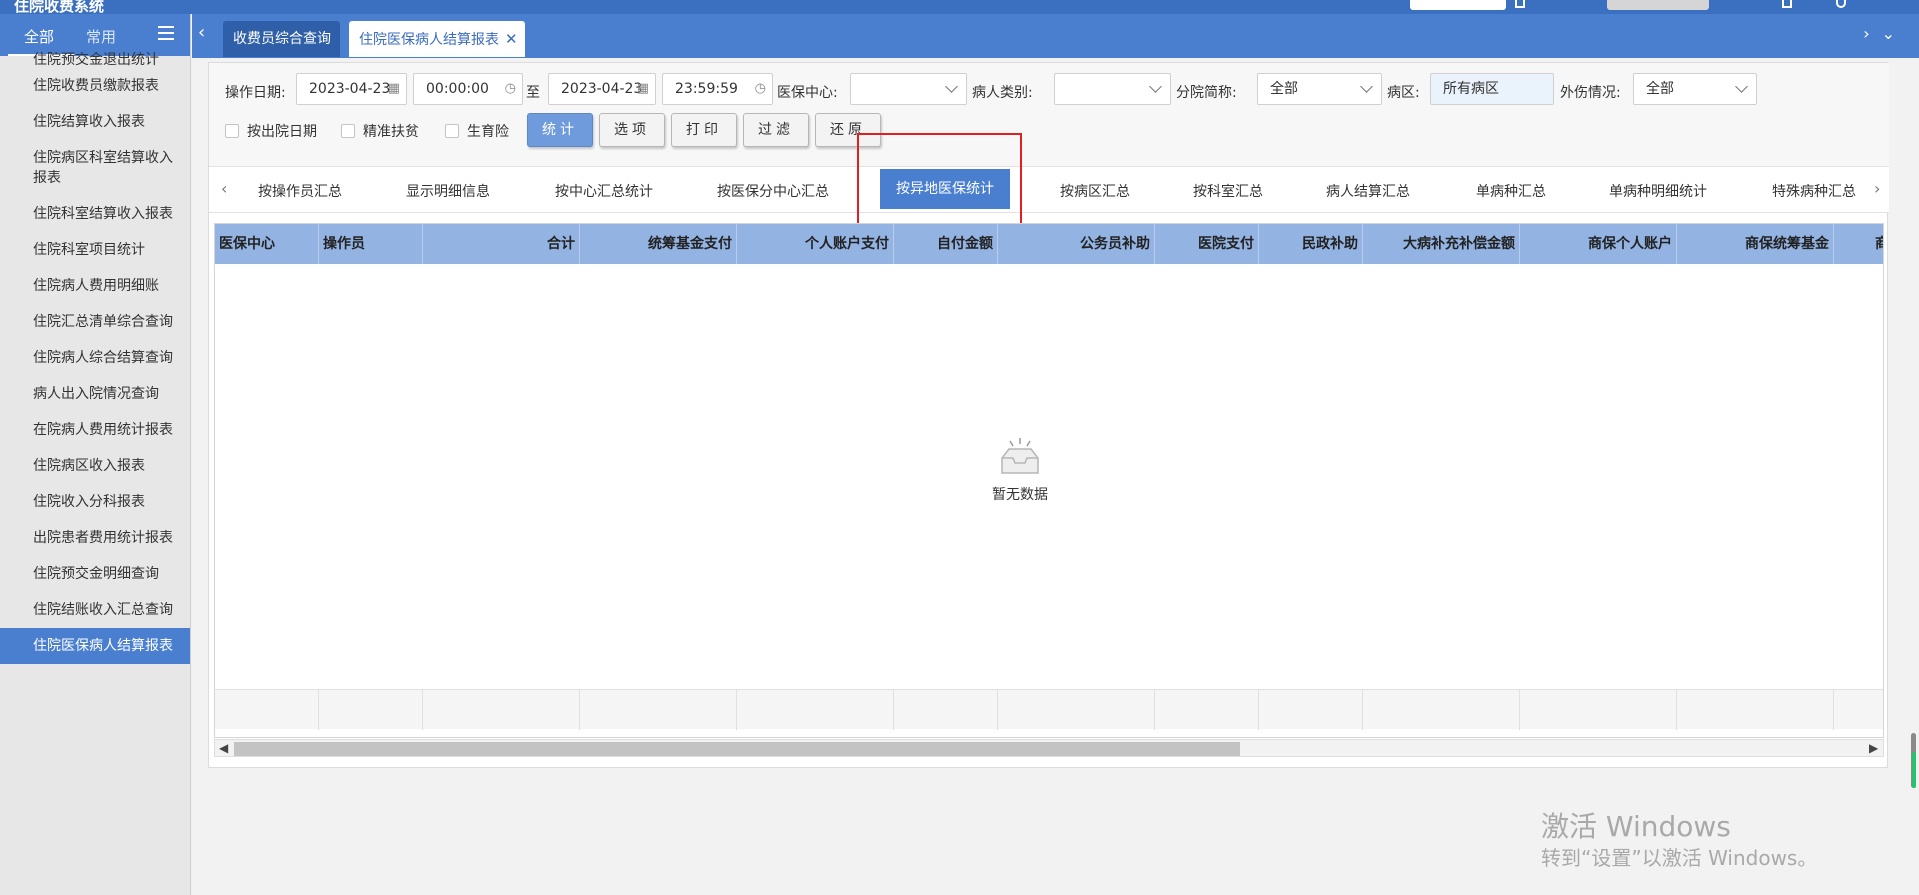 This screenshot has height=895, width=1919. What do you see at coordinates (1228, 191) in the screenshot?
I see `subtab: 按科室汇总` at bounding box center [1228, 191].